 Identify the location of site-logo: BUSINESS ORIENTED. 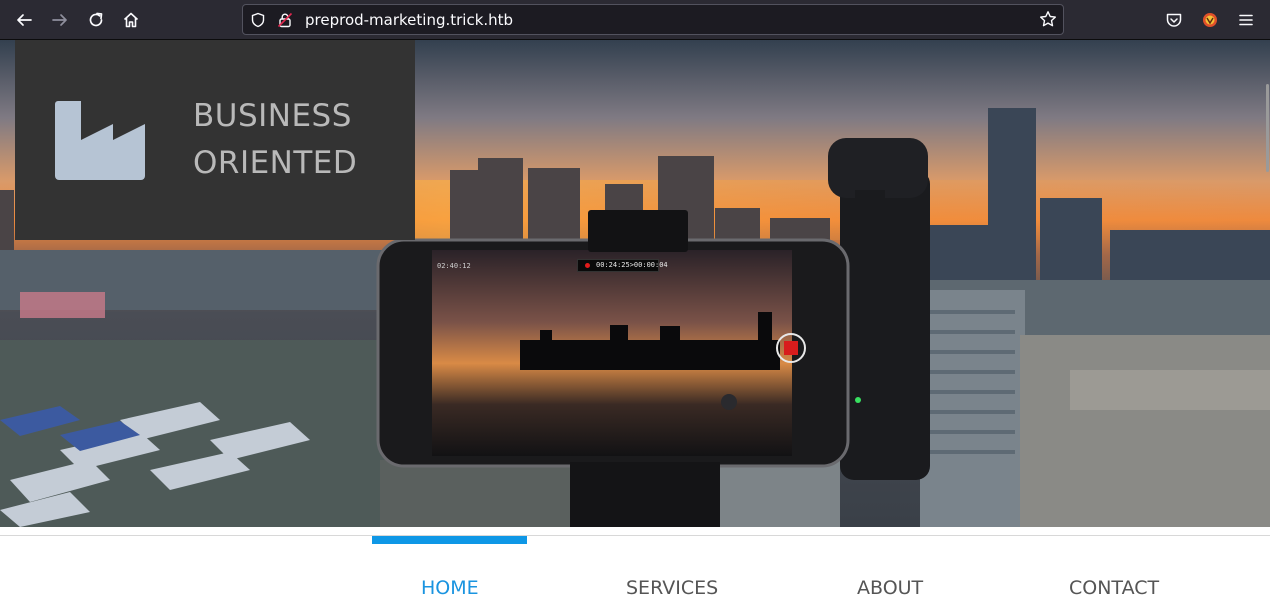
(215, 140).